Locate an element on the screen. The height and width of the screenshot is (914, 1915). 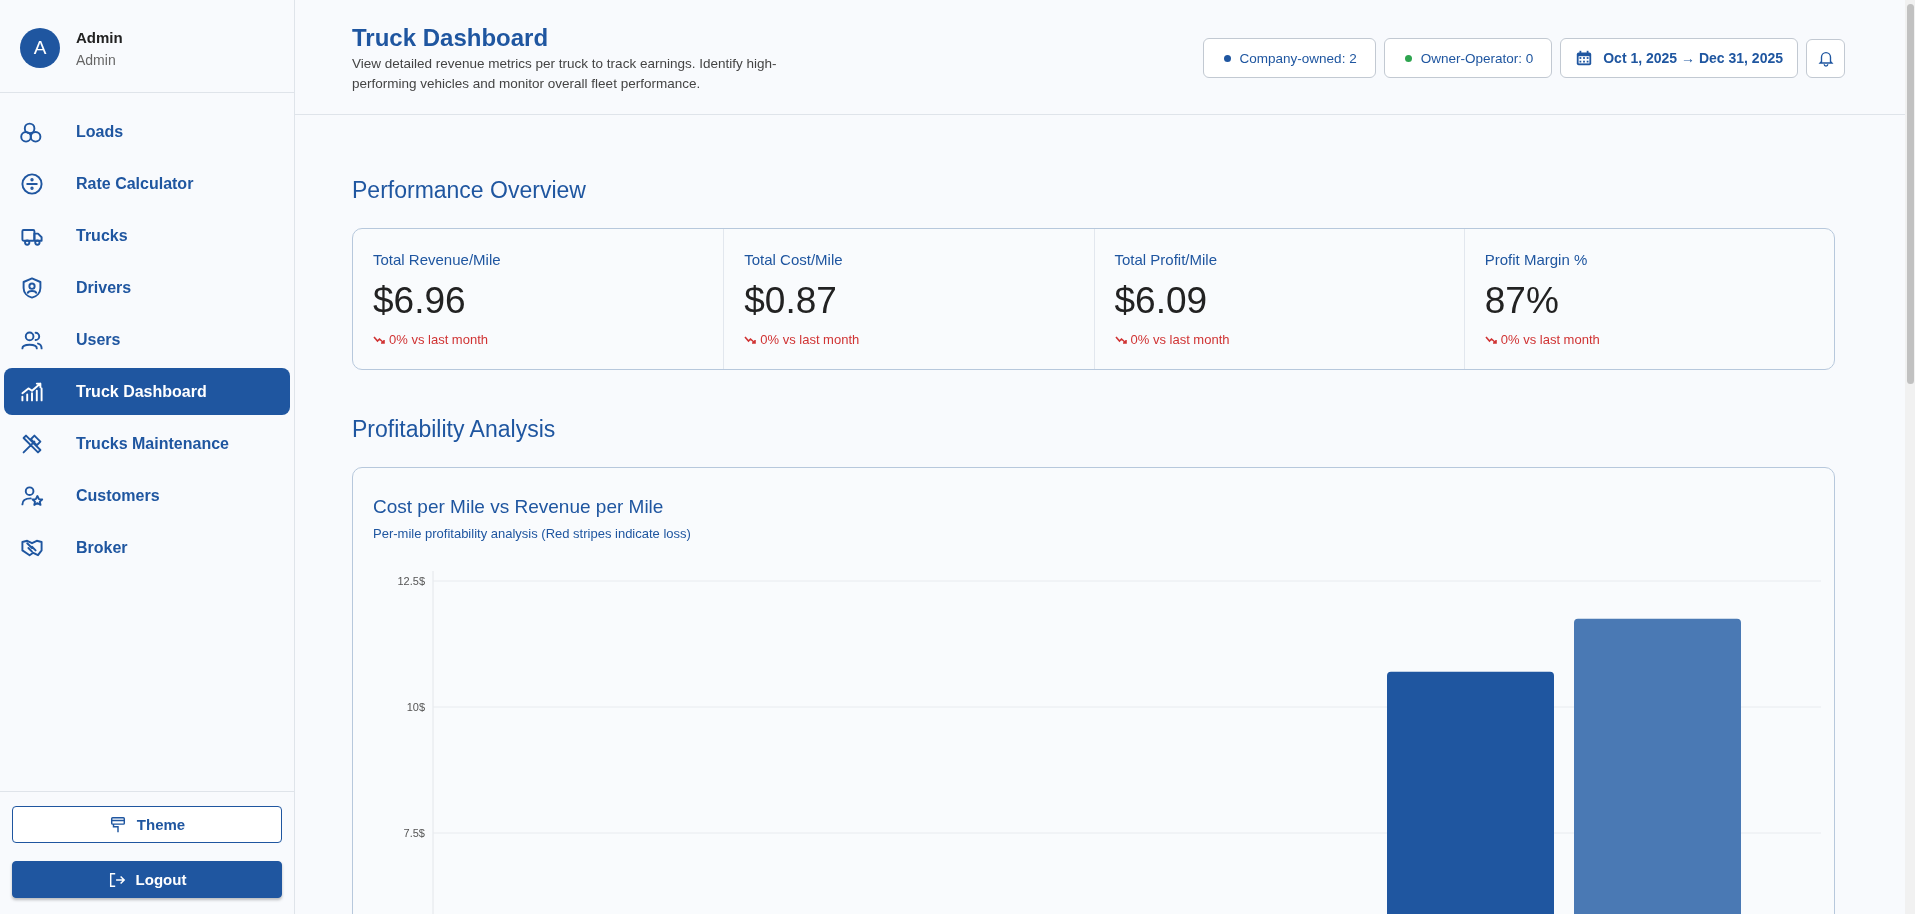
nav-item: Drivers is located at coordinates (147, 287).